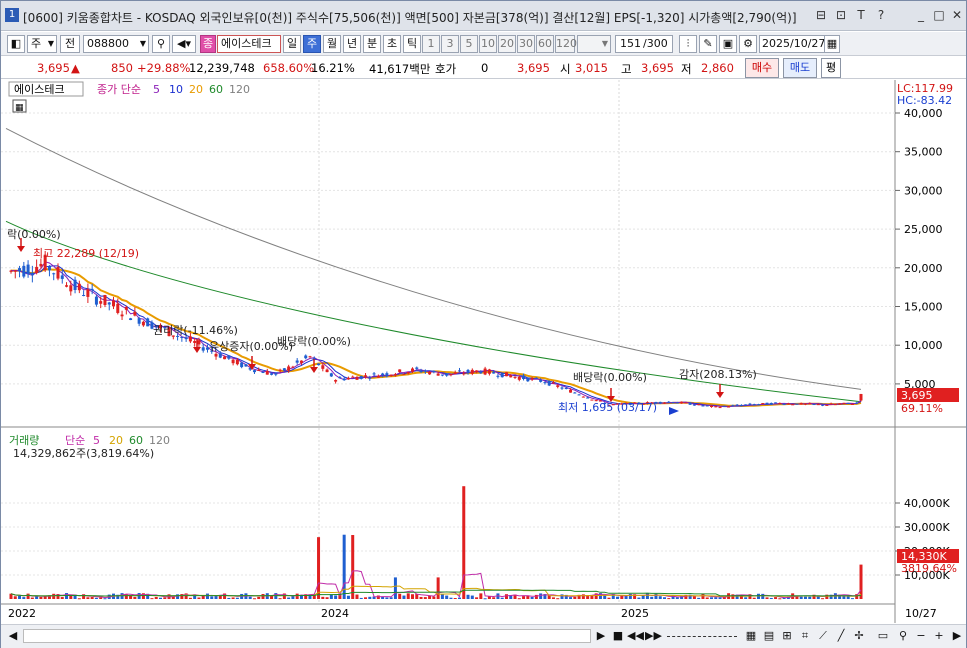 Image resolution: width=967 pixels, height=648 pixels. I want to click on eval-button: 평, so click(831, 68).